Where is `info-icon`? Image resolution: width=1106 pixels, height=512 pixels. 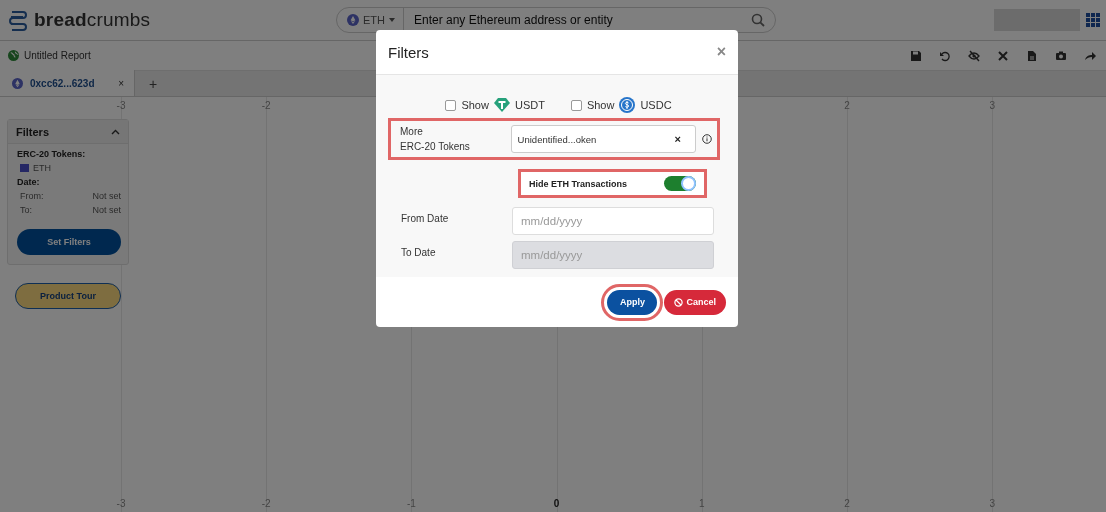 info-icon is located at coordinates (707, 139).